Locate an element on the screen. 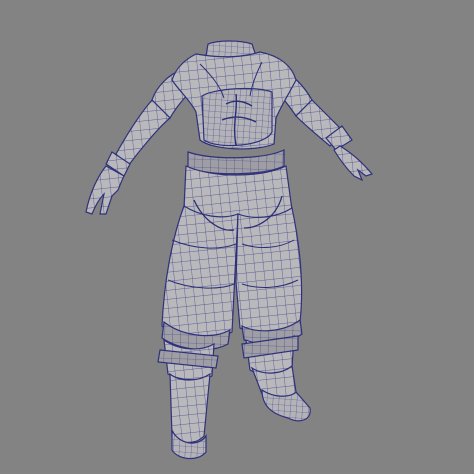 Image resolution: width=474 pixels, height=474 pixels. left-hand is located at coordinates (105, 190).